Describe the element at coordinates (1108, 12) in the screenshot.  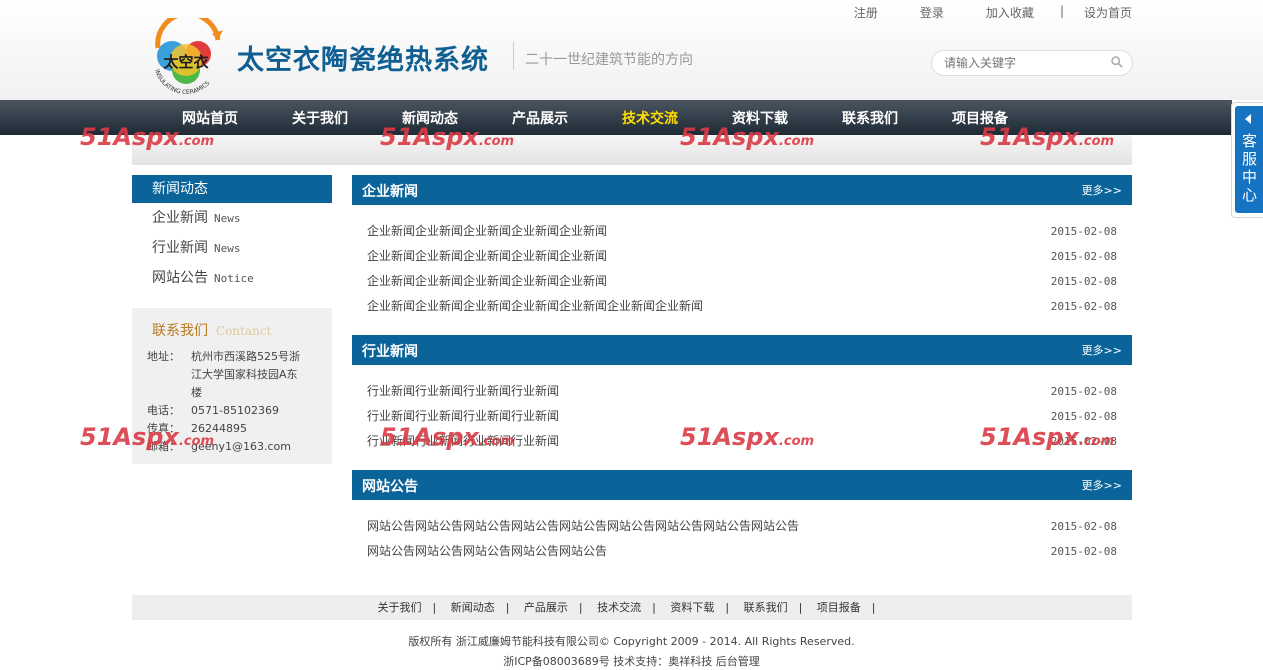
I see `set-homepage-link: 设为首页` at that location.